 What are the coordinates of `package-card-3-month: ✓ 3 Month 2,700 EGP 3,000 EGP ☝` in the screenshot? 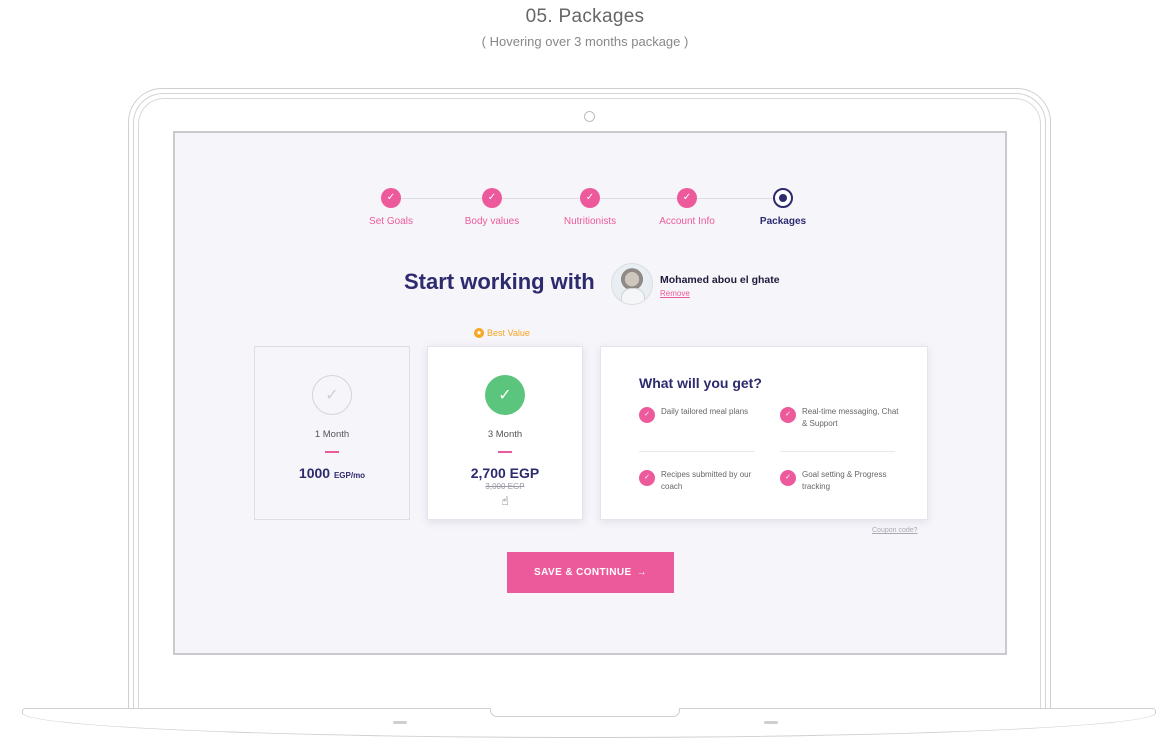 It's located at (505, 433).